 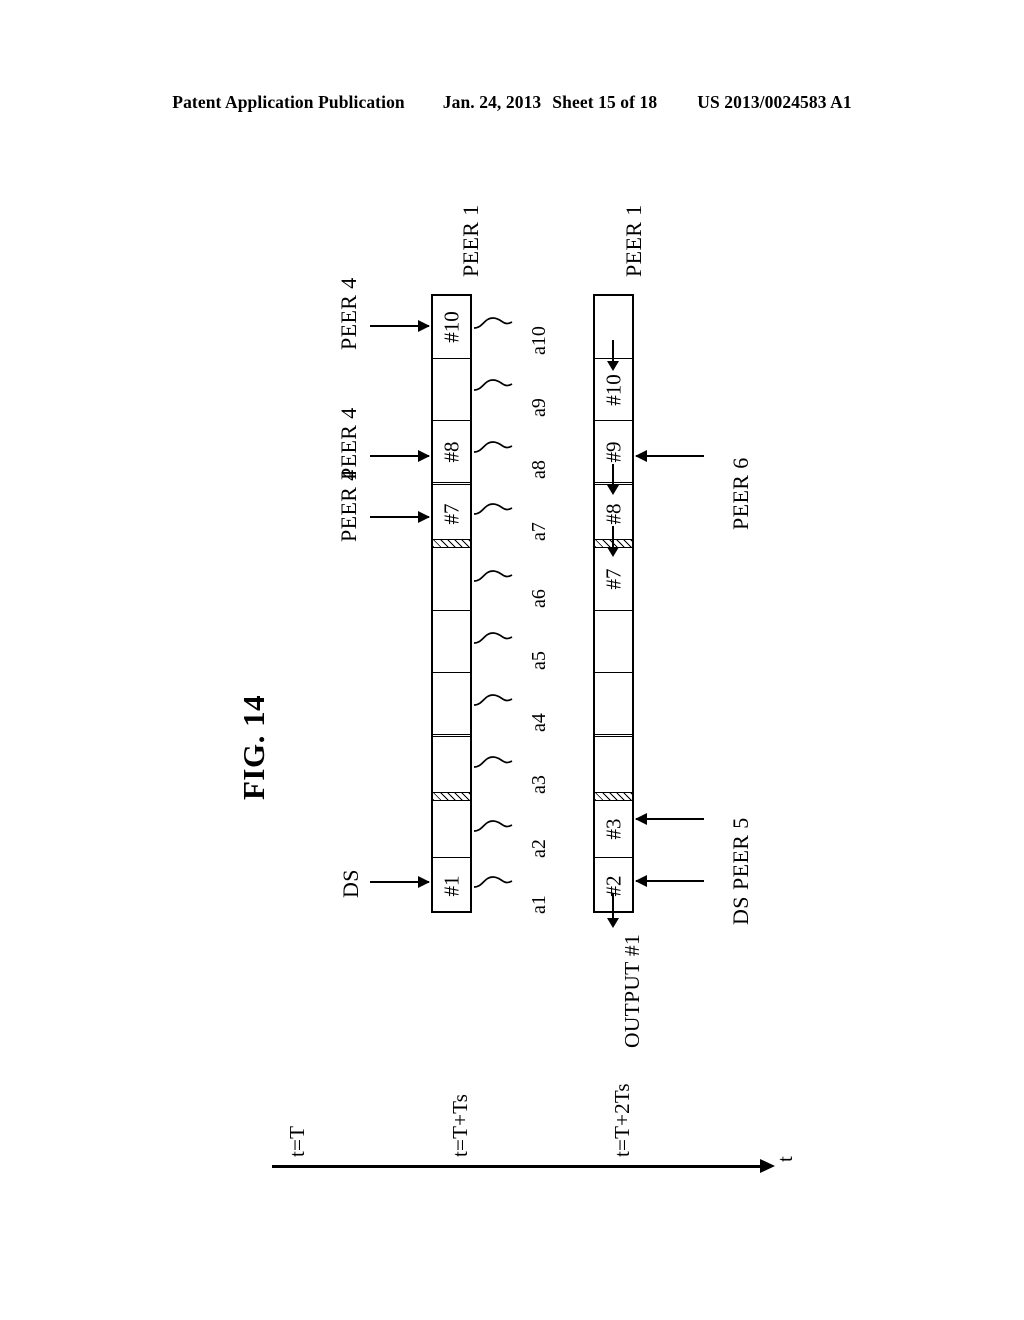 What do you see at coordinates (297, 1141) in the screenshot?
I see `time-tick-0: t=T` at bounding box center [297, 1141].